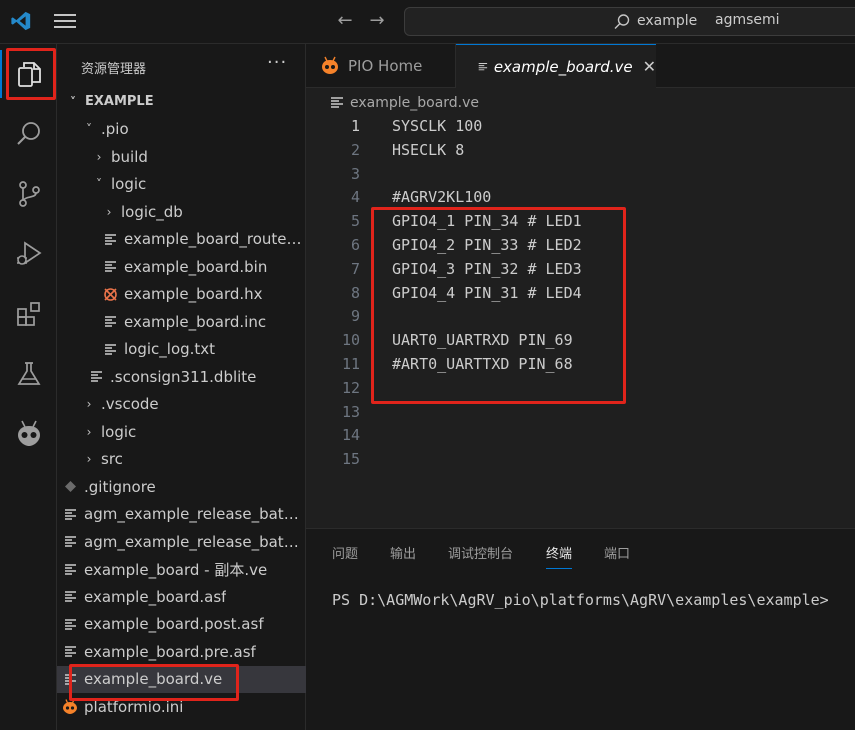 The width and height of the screenshot is (855, 730). Describe the element at coordinates (580, 126) in the screenshot. I see `code-line: 1 SYSCLK 100` at that location.